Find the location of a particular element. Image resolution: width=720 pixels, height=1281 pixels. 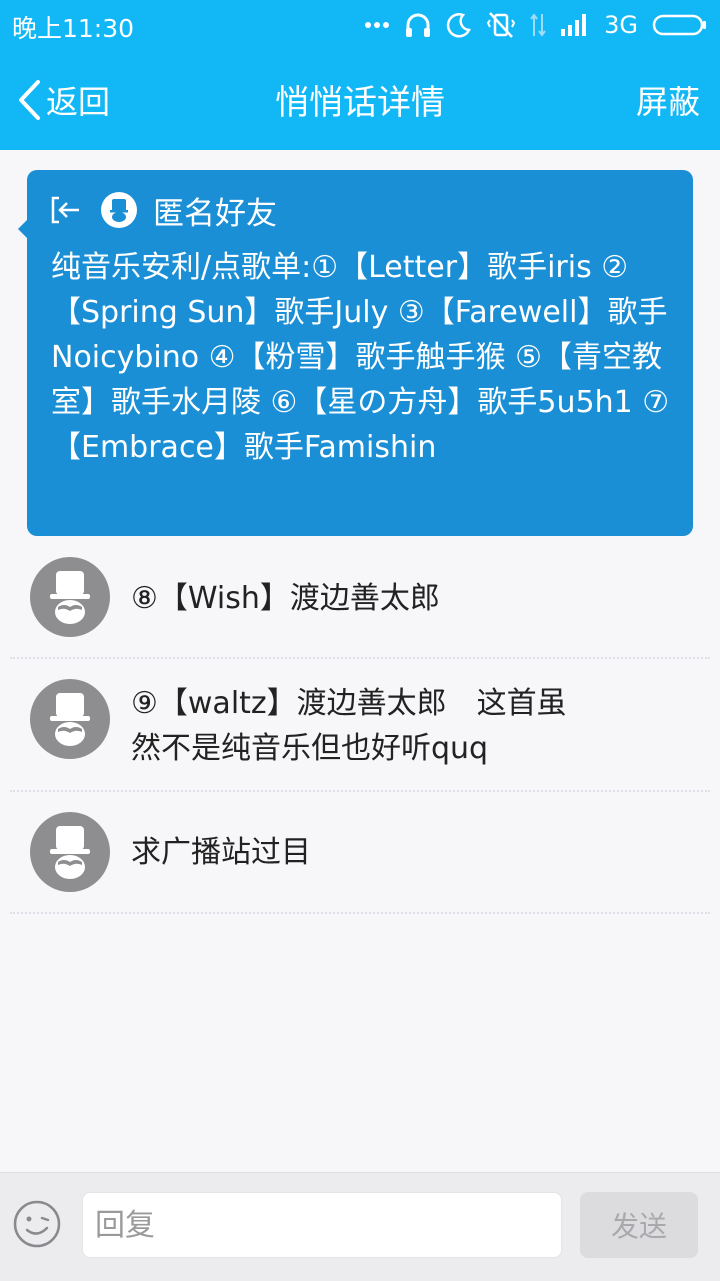

reply-text: ⑧【Wish】渡边善太郎 is located at coordinates (285, 598).